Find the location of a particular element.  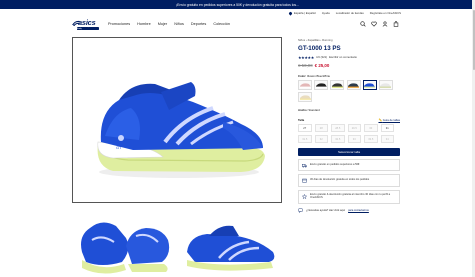

size-guide-label: Guía de tallas is located at coordinates (391, 119).